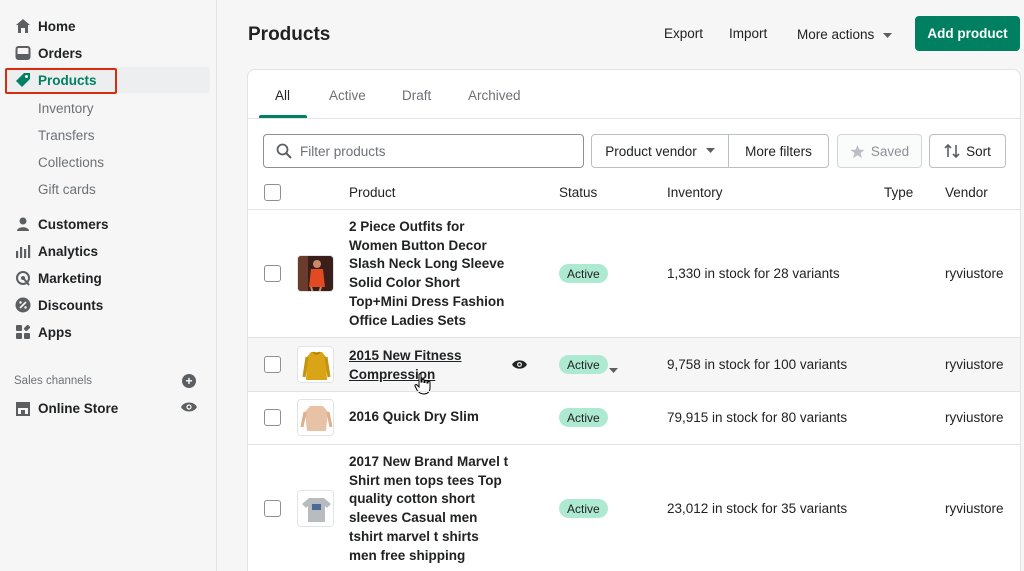 The height and width of the screenshot is (571, 1024). I want to click on product-vendor-filter-button: Product vendor, so click(660, 151).